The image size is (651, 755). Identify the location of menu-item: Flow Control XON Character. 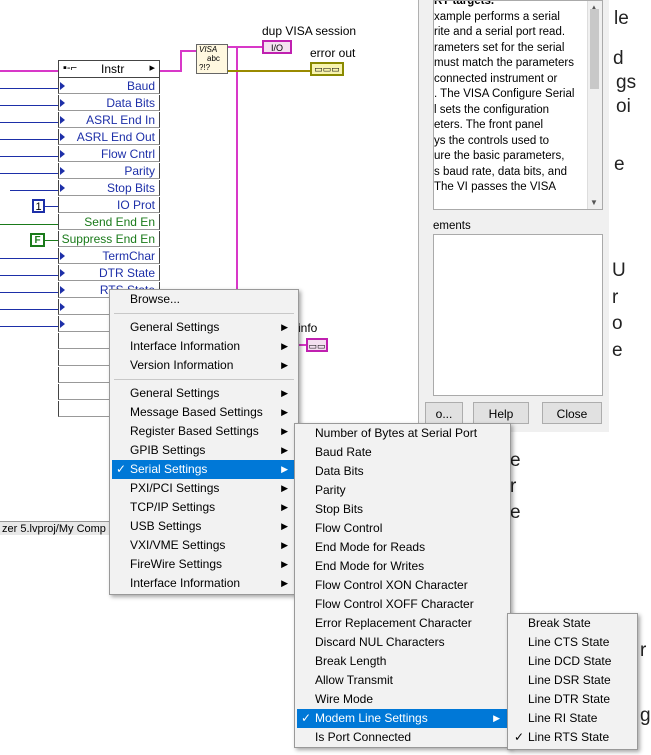
(402, 585).